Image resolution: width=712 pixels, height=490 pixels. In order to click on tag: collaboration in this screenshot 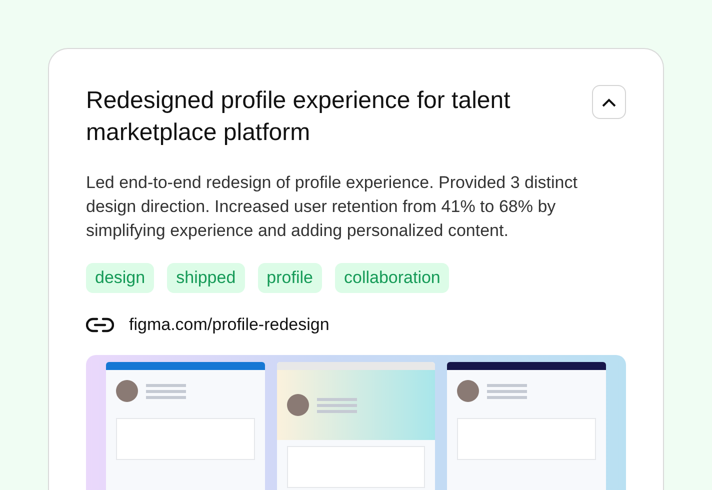, I will do `click(392, 278)`.